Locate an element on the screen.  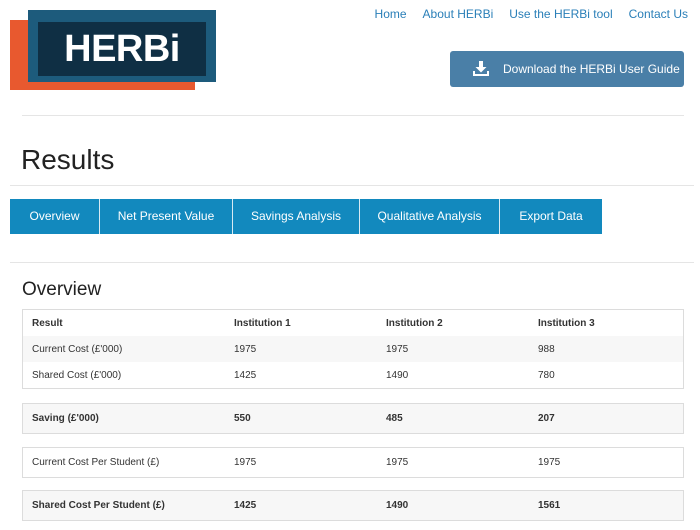
cell-value: 780 is located at coordinates (546, 375).